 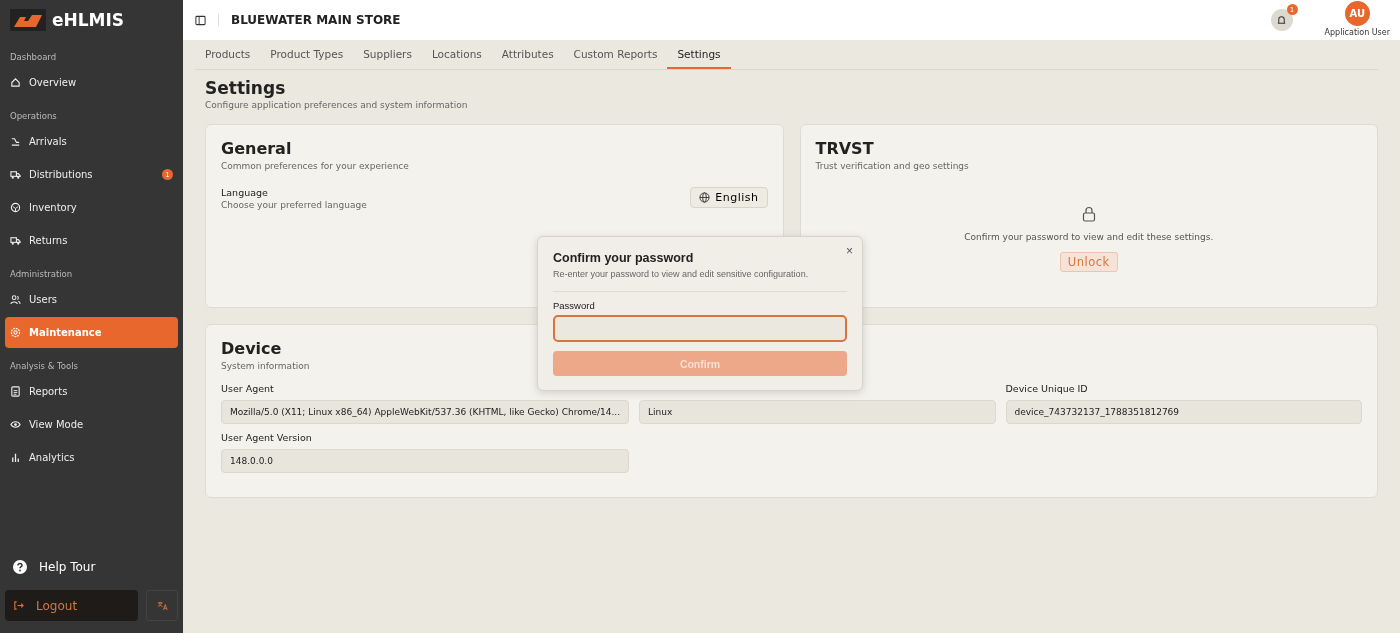 What do you see at coordinates (705, 197) in the screenshot?
I see `globe-icon` at bounding box center [705, 197].